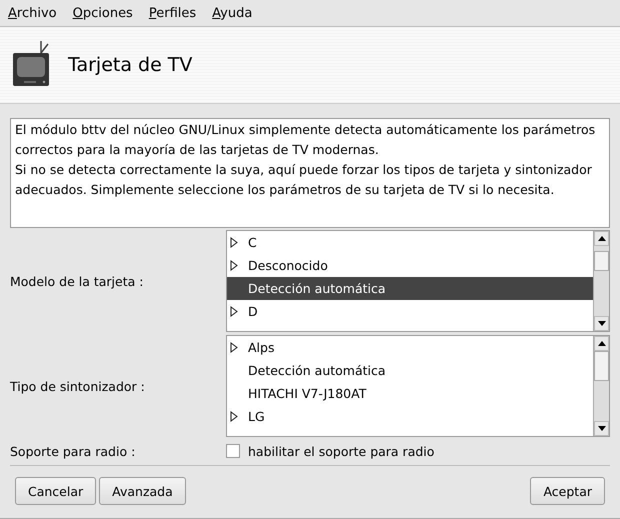  What do you see at coordinates (410, 242) in the screenshot?
I see `list-item: C` at bounding box center [410, 242].